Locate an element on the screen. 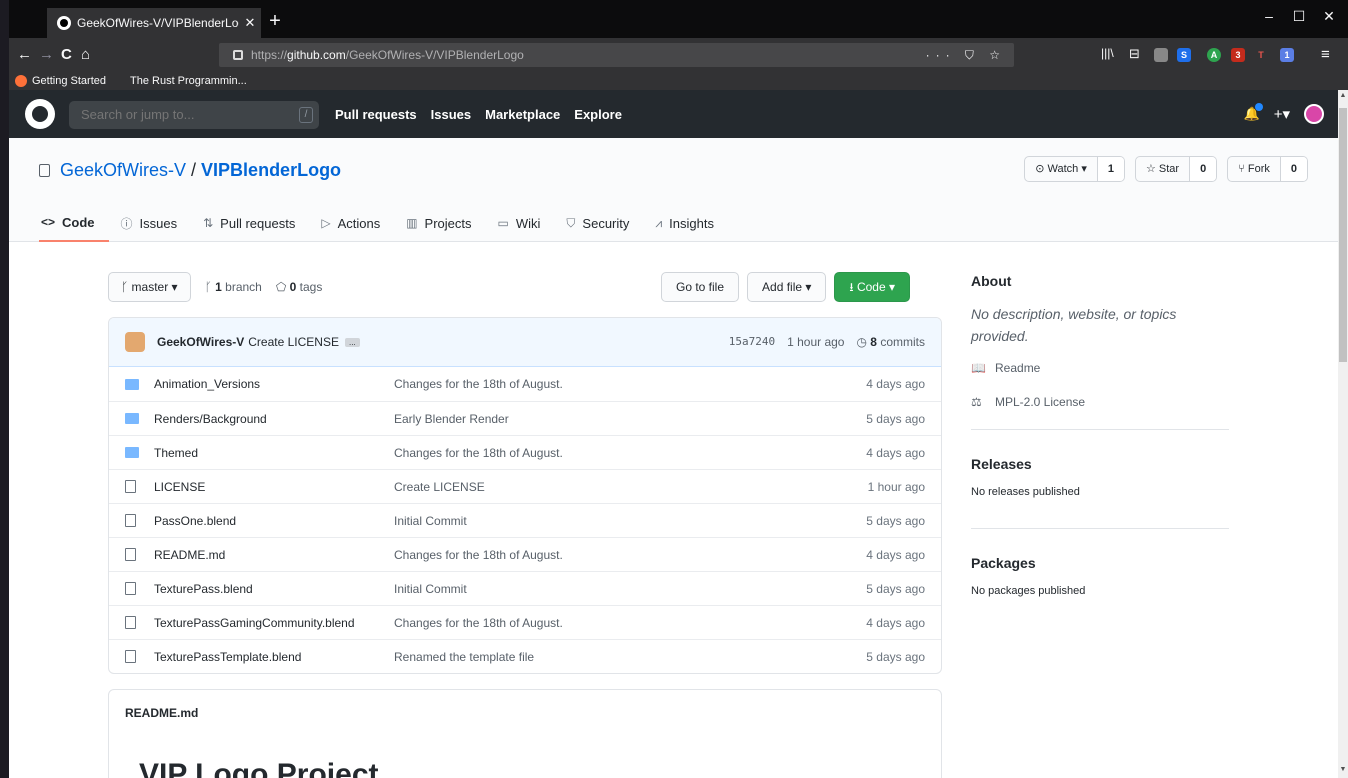 This screenshot has height=778, width=1348. tab-pull-requests: ⇅ Pull requests is located at coordinates (255, 223).